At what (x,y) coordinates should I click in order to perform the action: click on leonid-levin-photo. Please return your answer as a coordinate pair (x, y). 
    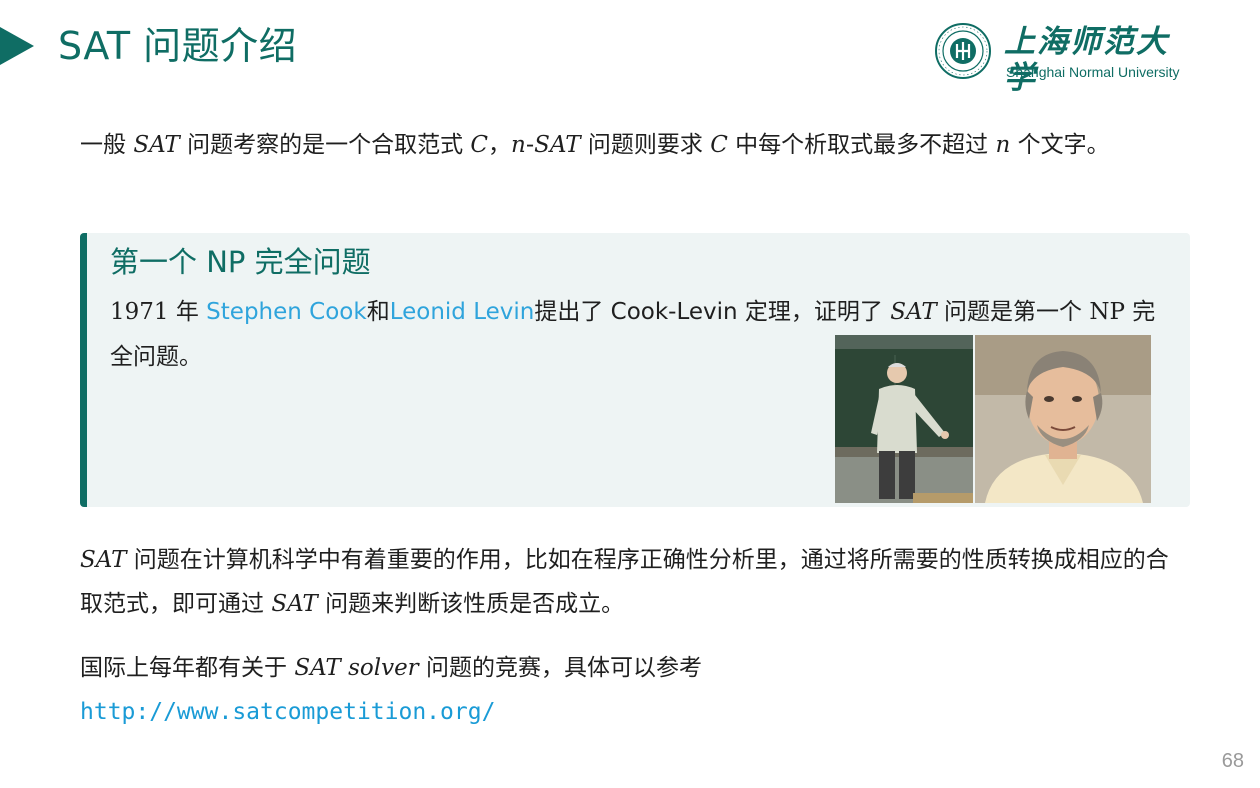
    Looking at the image, I should click on (1063, 419).